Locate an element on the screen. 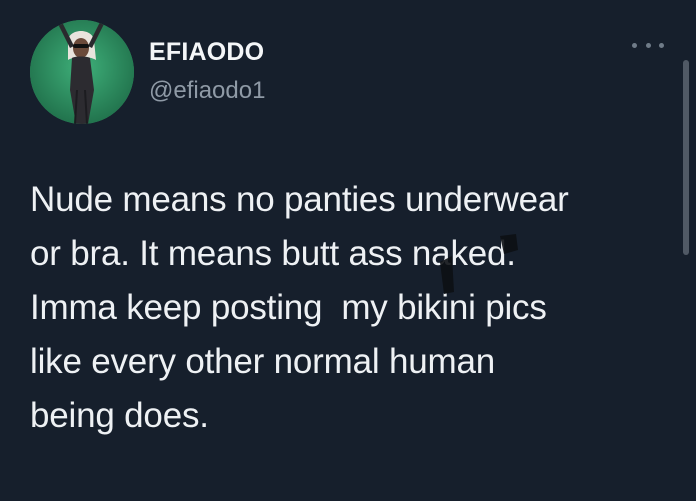 The width and height of the screenshot is (696, 501). smudge-artifact is located at coordinates (479, 264).